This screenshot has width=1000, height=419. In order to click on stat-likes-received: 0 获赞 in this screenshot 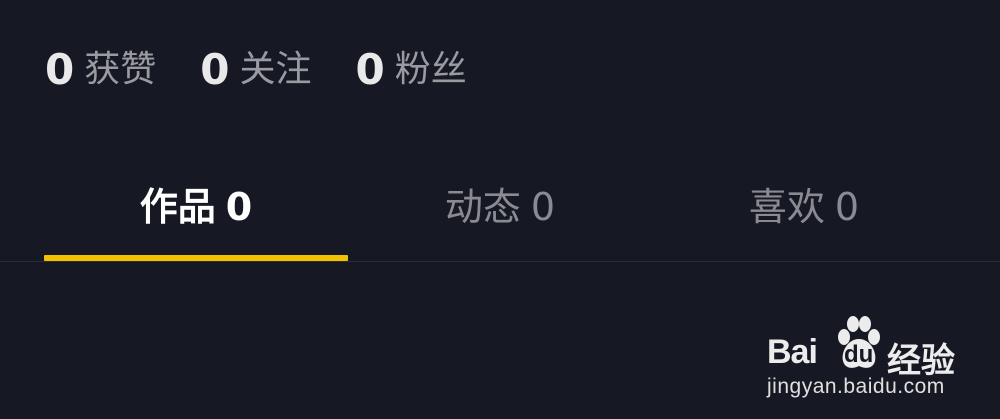, I will do `click(100, 70)`.